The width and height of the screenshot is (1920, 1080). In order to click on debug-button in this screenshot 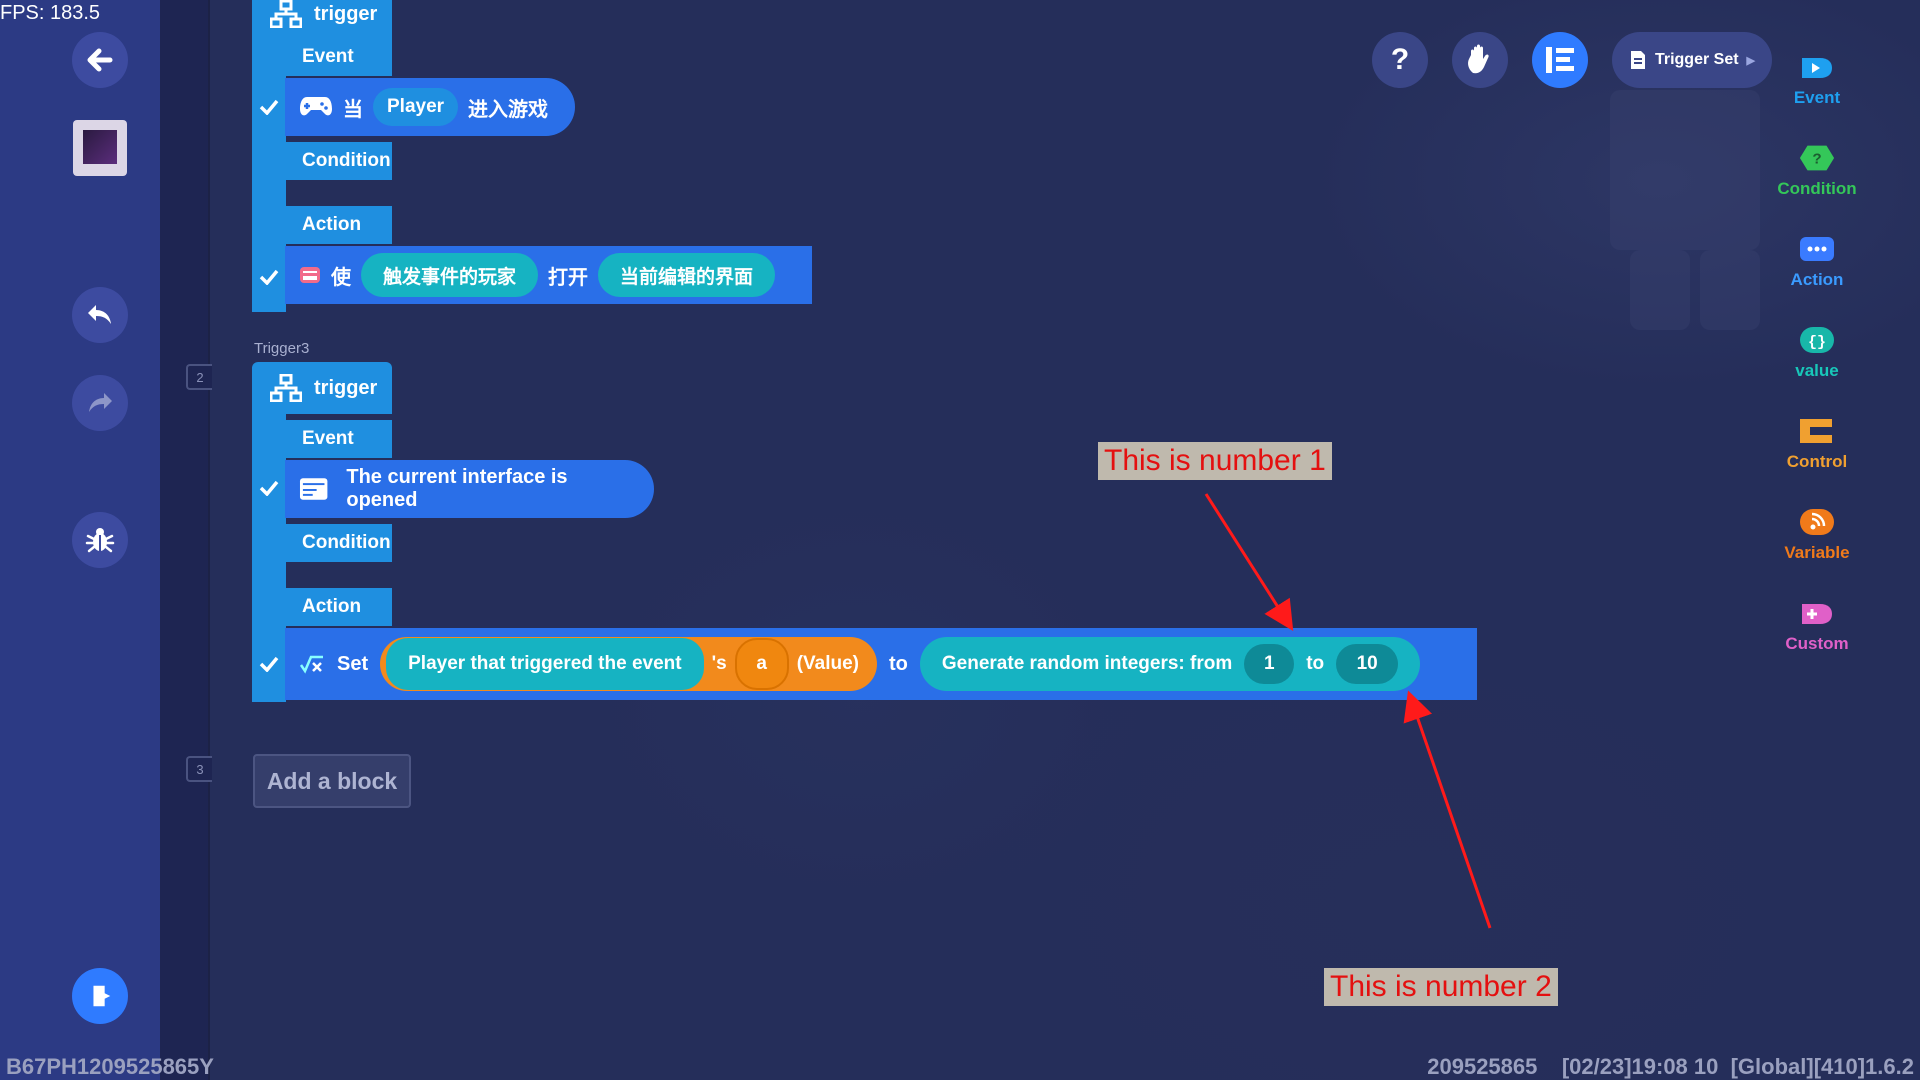, I will do `click(100, 540)`.